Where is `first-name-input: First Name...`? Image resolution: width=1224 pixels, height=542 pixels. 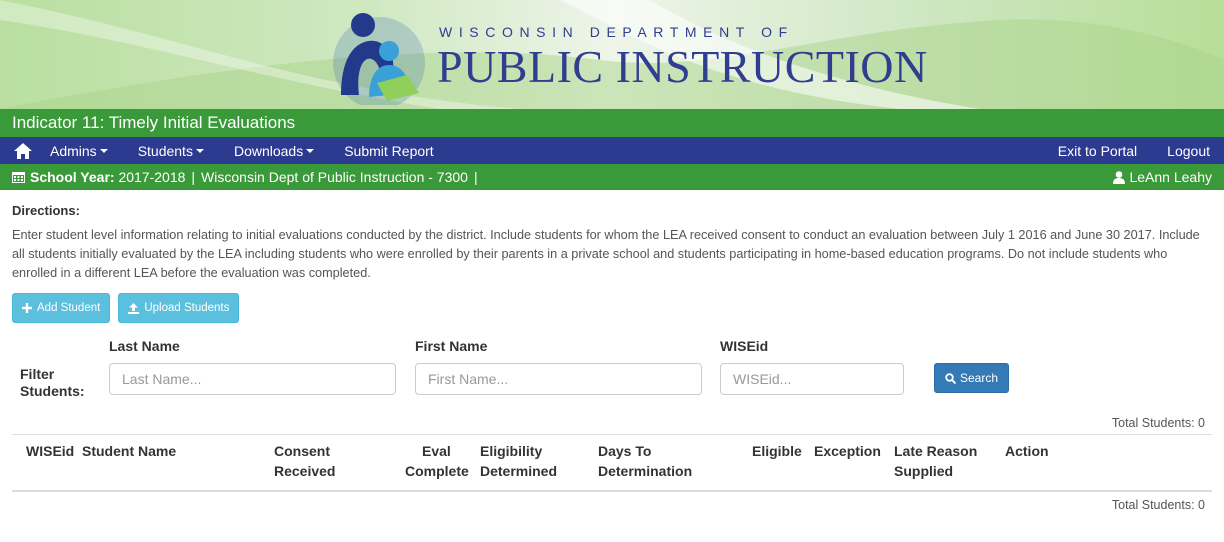
first-name-input: First Name... is located at coordinates (558, 379).